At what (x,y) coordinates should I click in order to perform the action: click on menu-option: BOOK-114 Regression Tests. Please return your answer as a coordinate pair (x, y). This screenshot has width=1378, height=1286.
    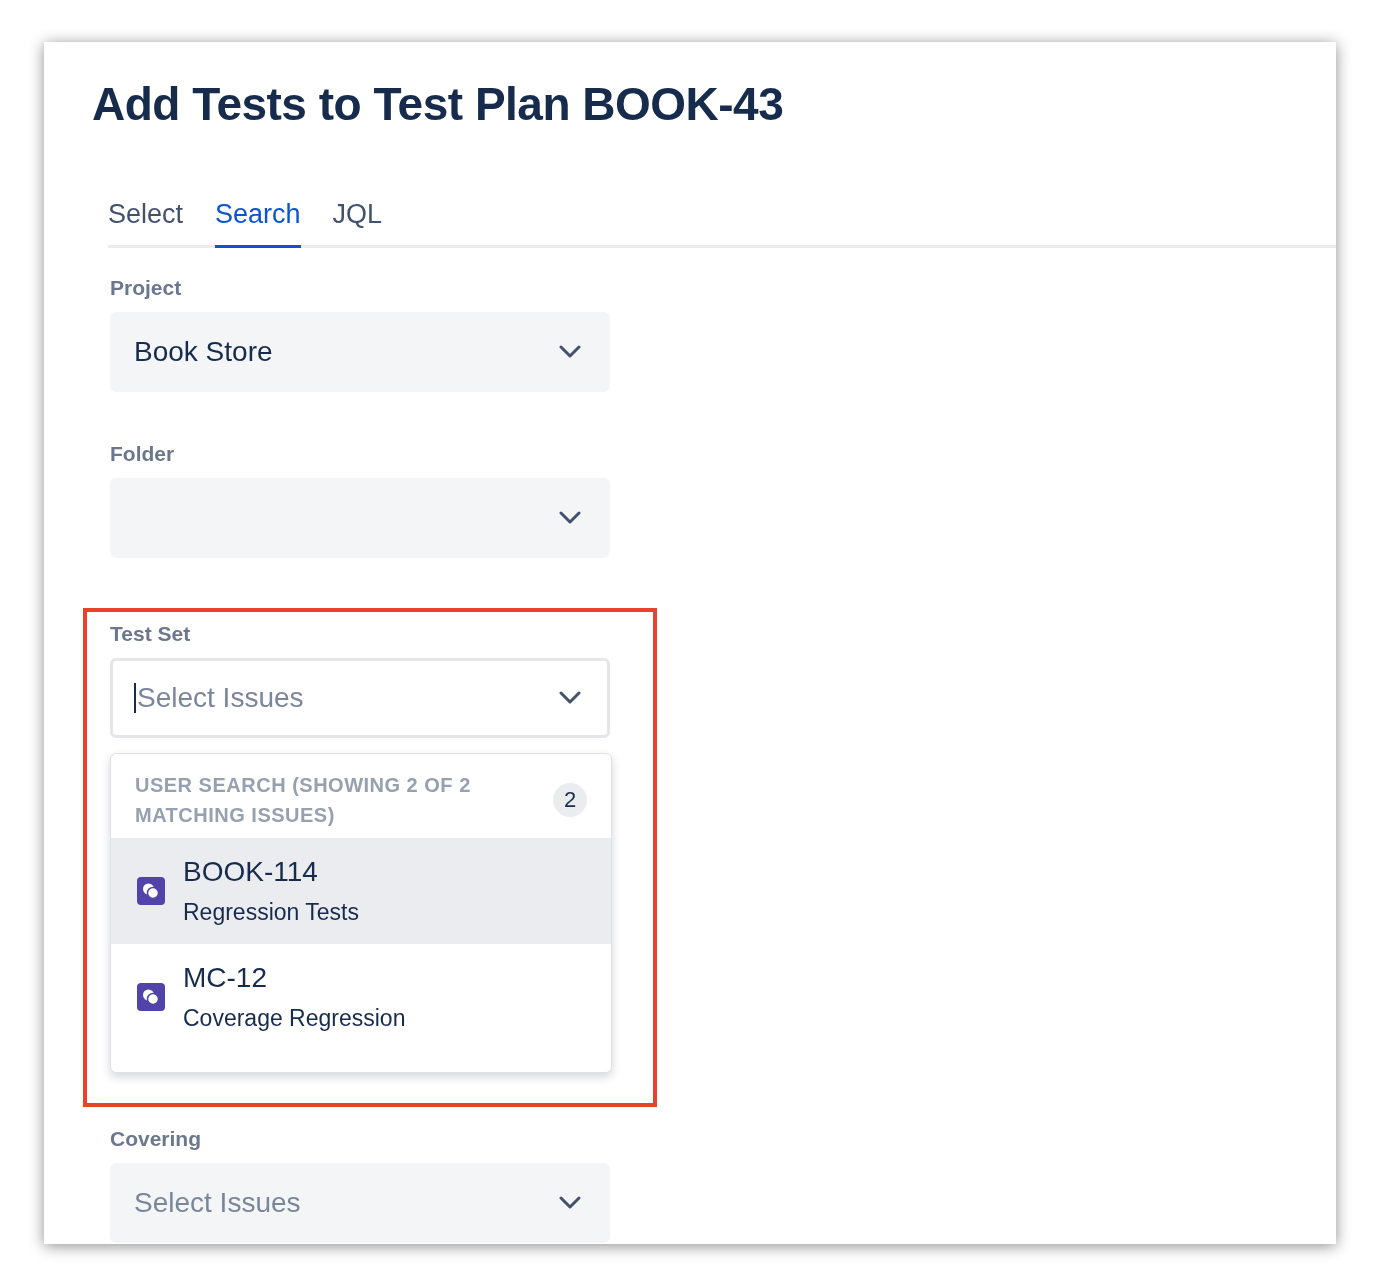
    Looking at the image, I should click on (361, 890).